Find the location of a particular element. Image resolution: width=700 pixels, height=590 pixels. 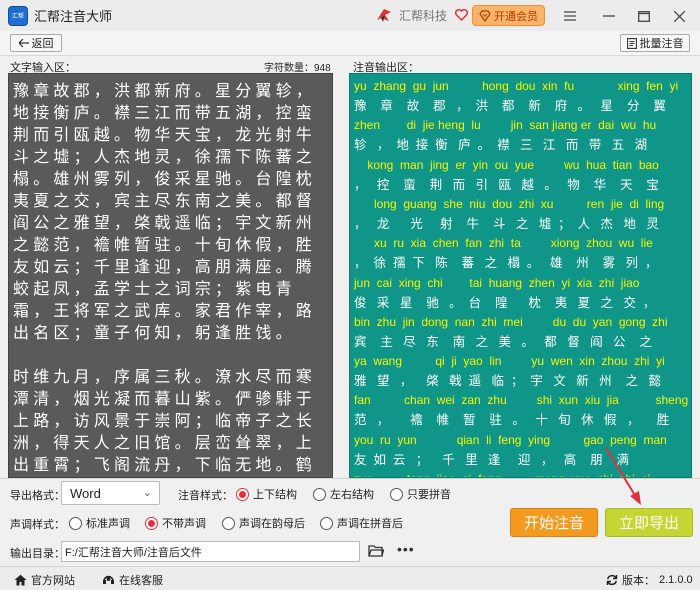

hanzi-line: 俊 采 星 驰 。 台 隍 枕 夷 夏 之 交 ， is located at coordinates (505, 302).